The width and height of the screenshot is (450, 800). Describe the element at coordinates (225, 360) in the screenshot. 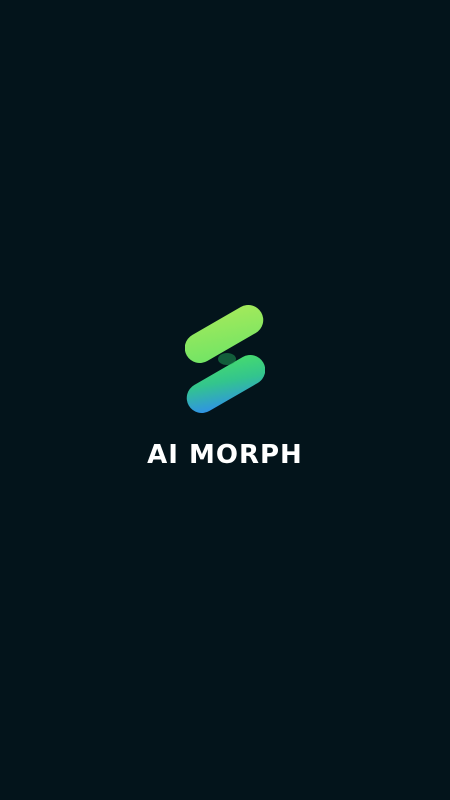

I see `morph-s-logo-icon` at that location.